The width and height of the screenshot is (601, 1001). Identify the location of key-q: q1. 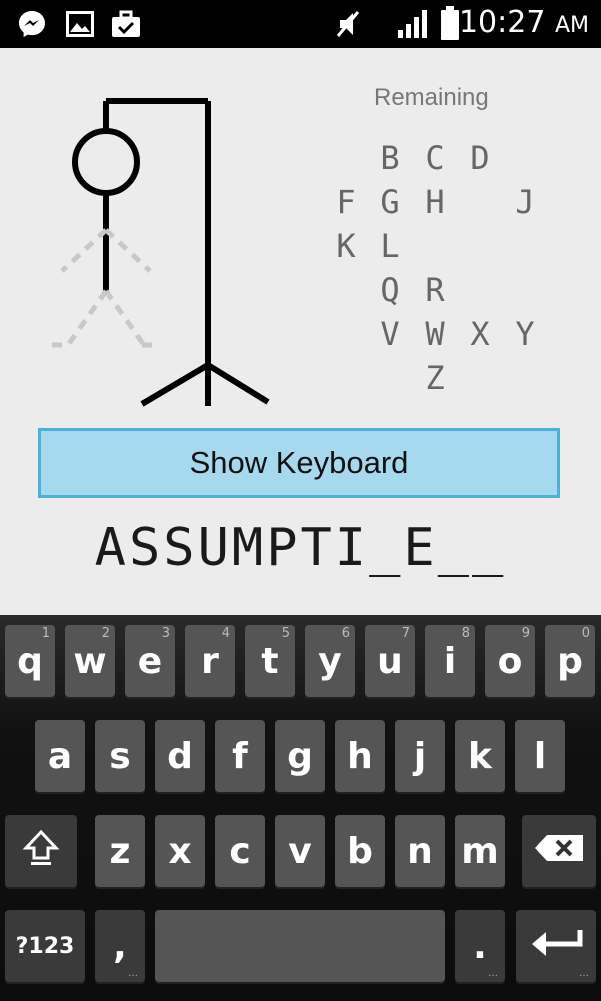
(30, 661).